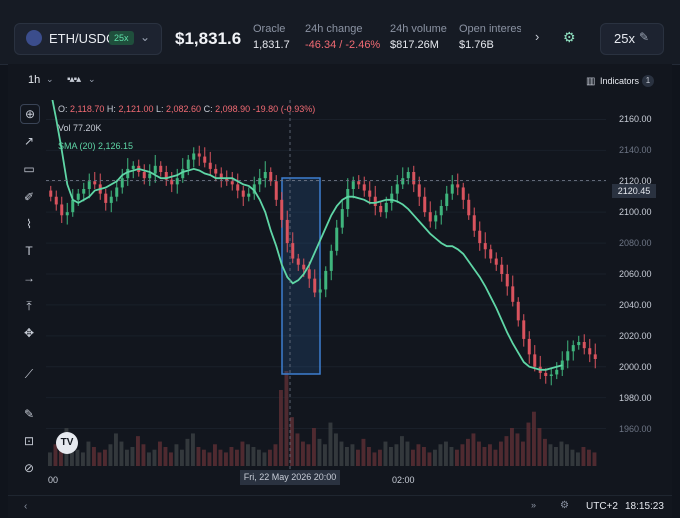 This screenshot has width=680, height=518. I want to click on pair-selector: ETH/USDC 25x ⌄, so click(88, 39).